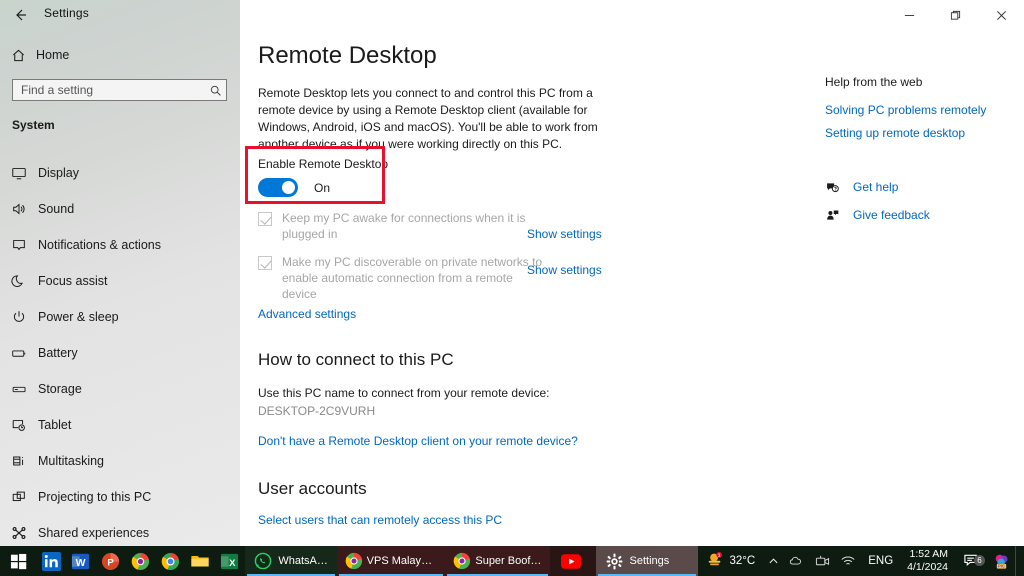 The image size is (1024, 576). I want to click on tray-weather: 1 32°C, so click(731, 561).